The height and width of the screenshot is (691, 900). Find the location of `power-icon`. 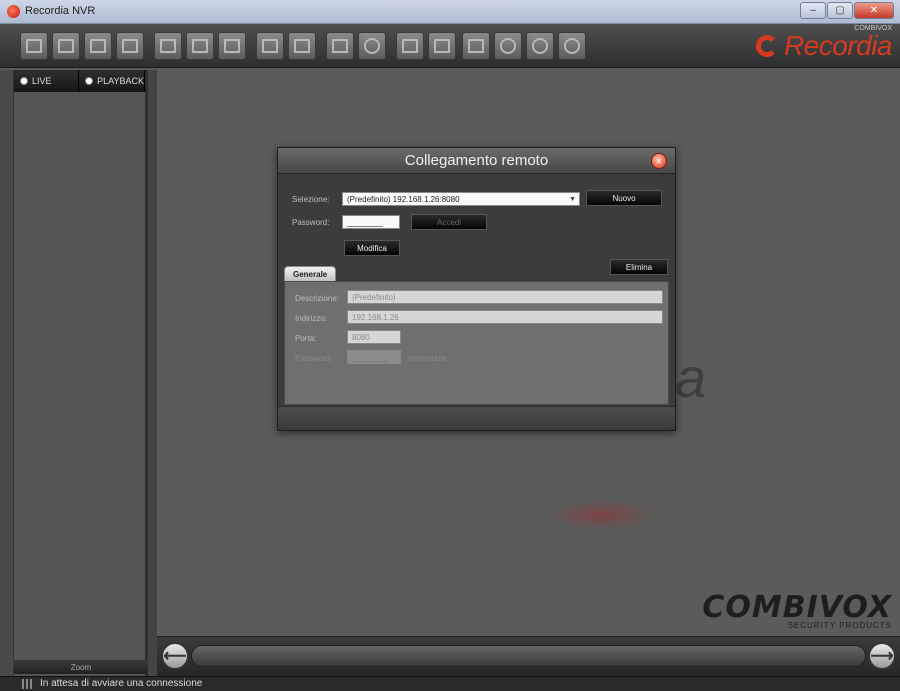

power-icon is located at coordinates (572, 46).